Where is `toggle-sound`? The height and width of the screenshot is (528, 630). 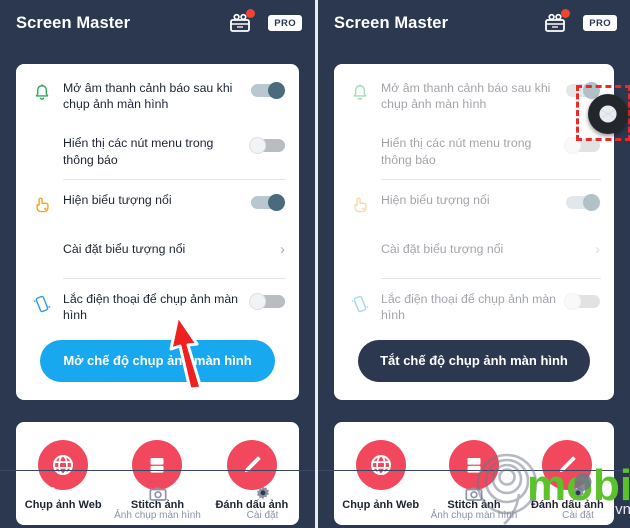 toggle-sound is located at coordinates (267, 90).